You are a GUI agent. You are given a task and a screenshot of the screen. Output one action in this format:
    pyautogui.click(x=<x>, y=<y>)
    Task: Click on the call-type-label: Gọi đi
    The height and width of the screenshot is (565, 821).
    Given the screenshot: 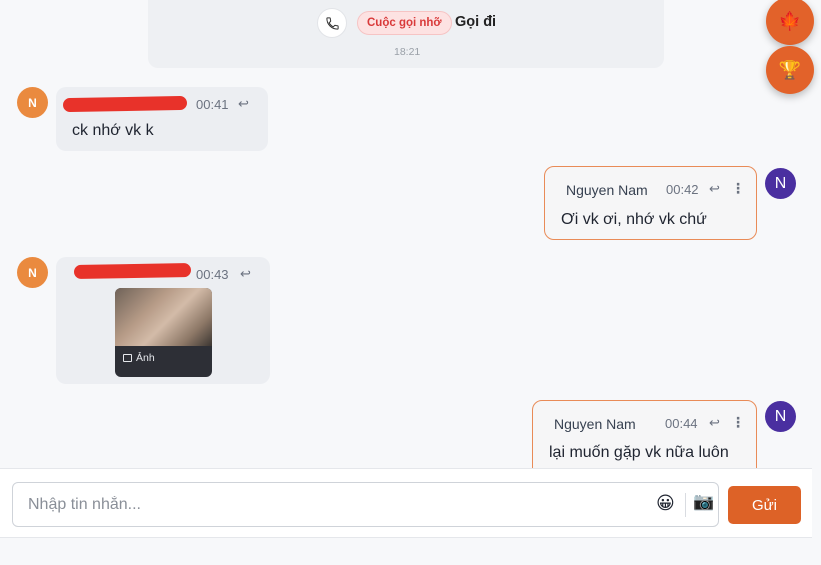 What is the action you would take?
    pyautogui.click(x=476, y=22)
    